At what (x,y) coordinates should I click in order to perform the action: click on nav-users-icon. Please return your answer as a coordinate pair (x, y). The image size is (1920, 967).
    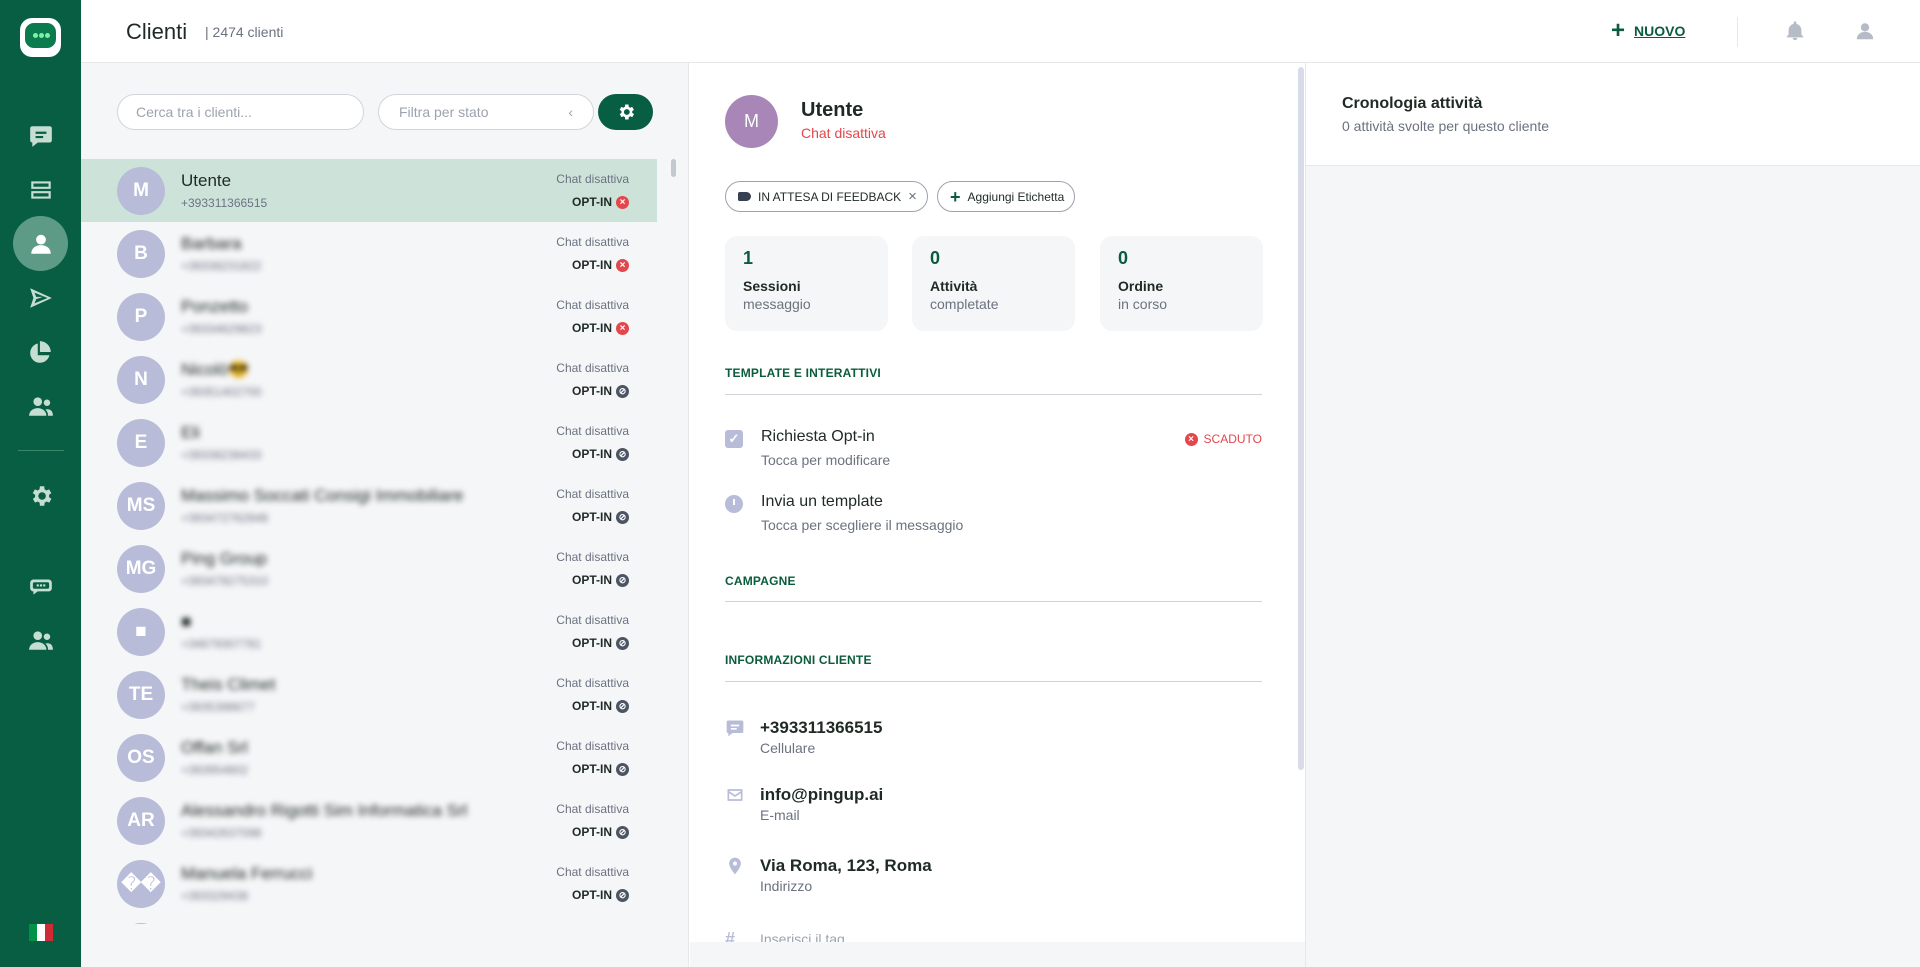
    Looking at the image, I should click on (40, 640).